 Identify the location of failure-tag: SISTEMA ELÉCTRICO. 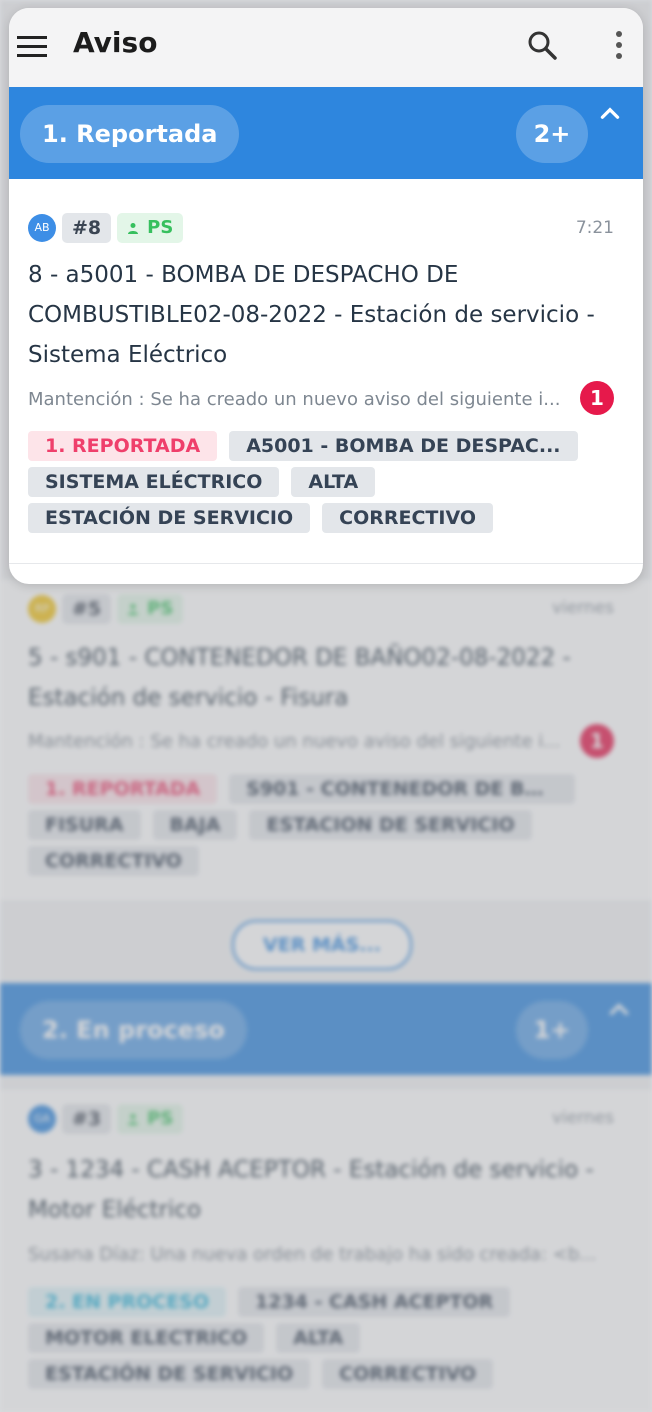
(154, 482).